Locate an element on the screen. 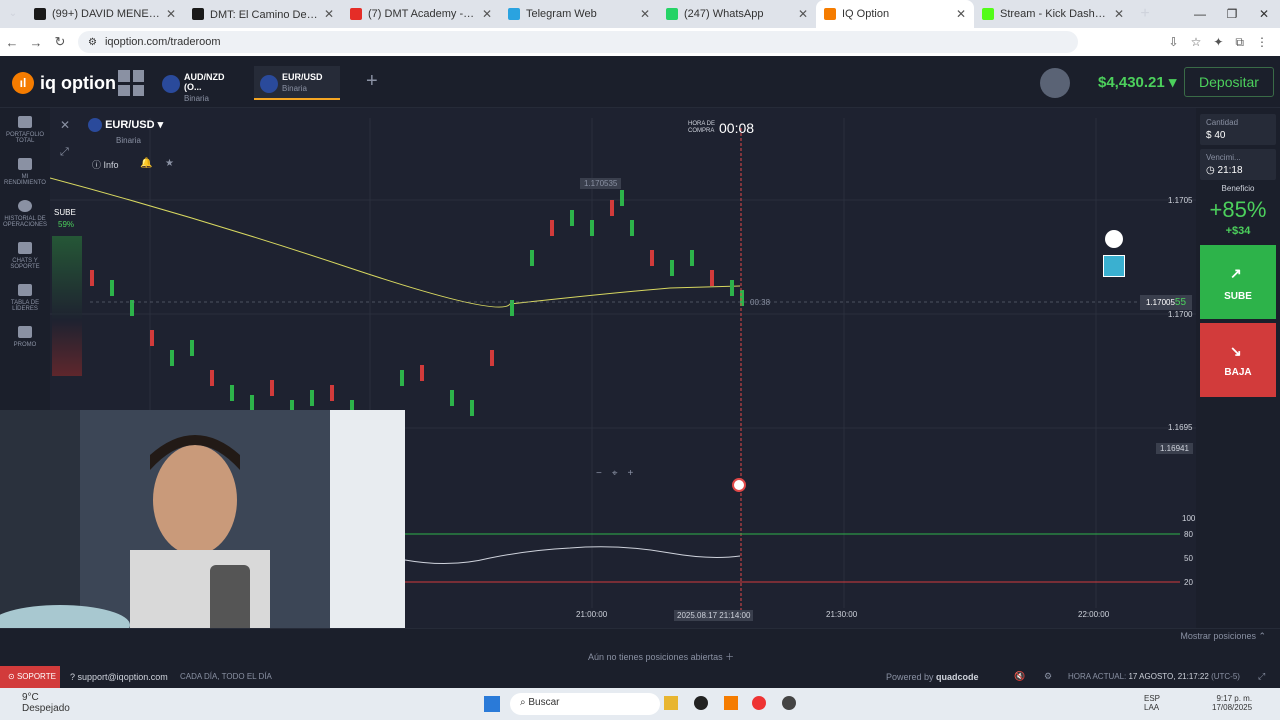  zoom-reset-icon: ⌖ is located at coordinates (615, 473).